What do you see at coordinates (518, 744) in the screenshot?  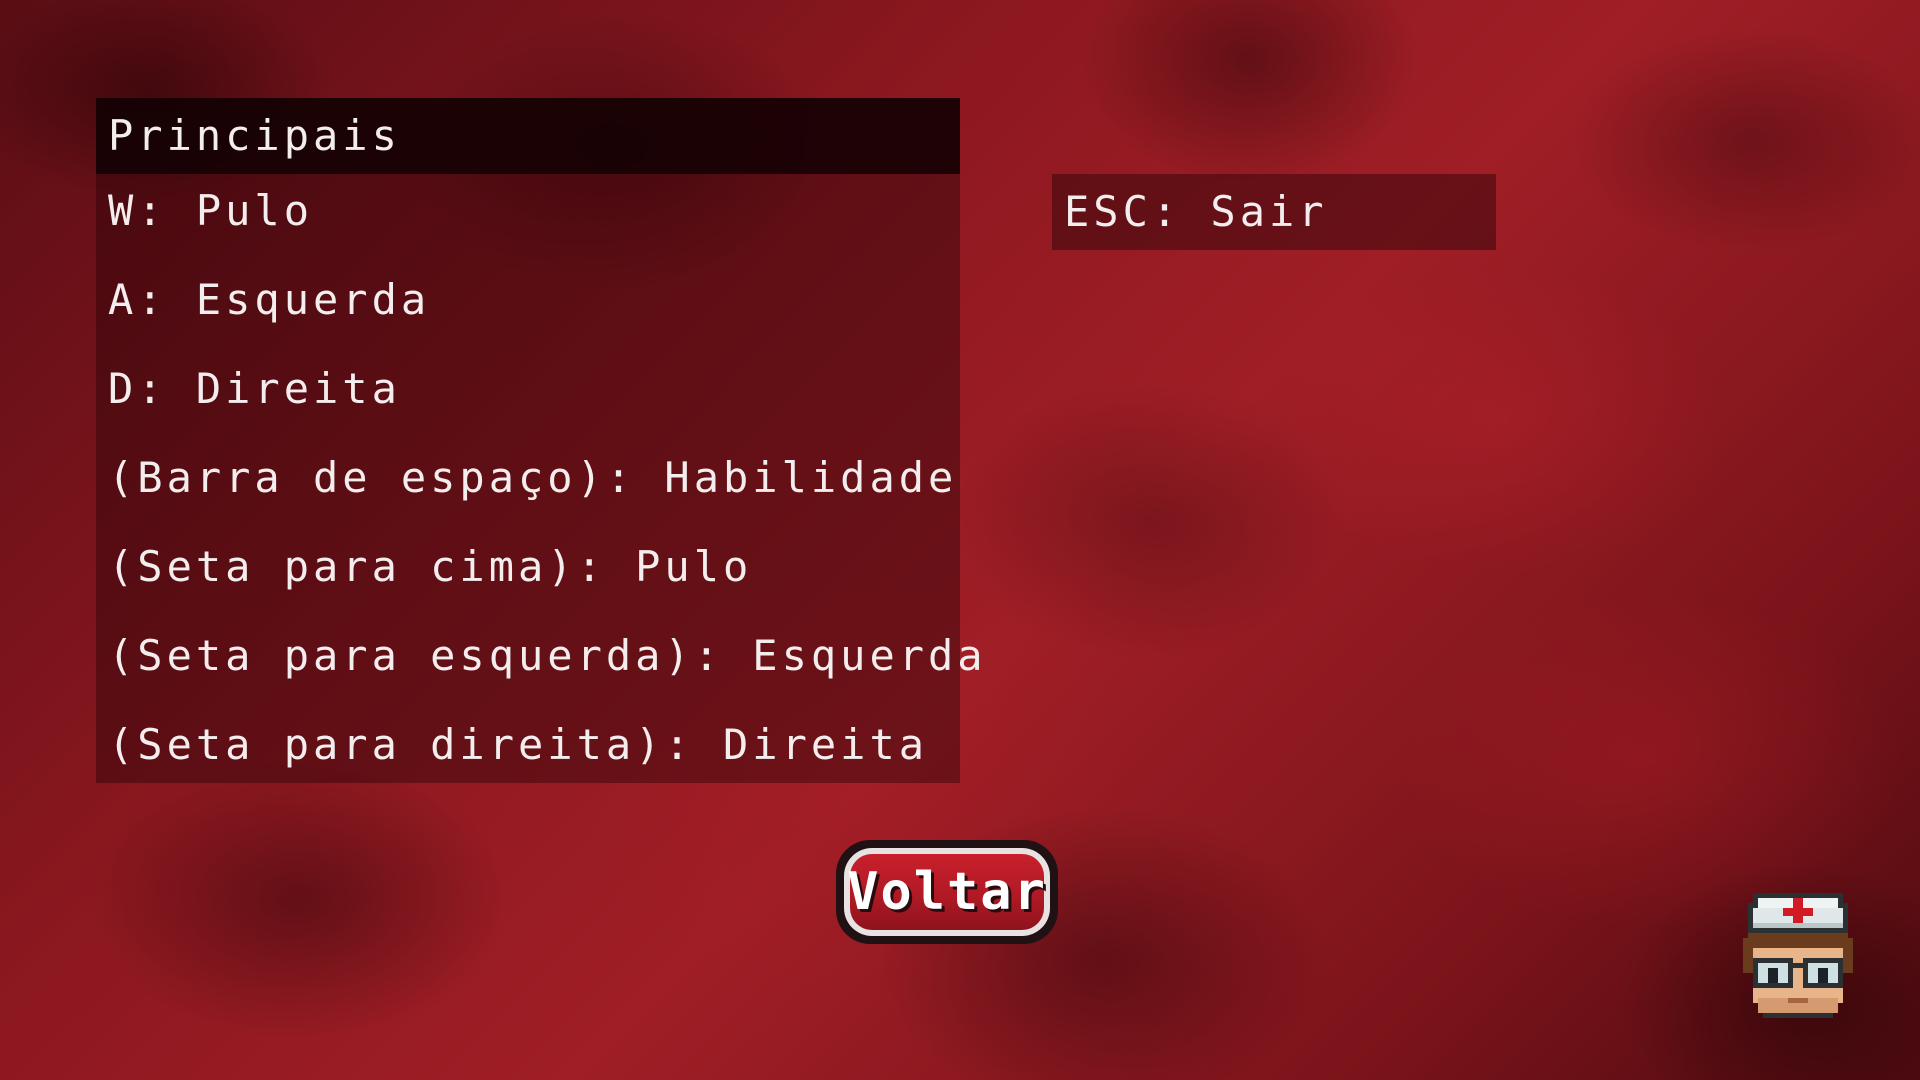 I see `control-row-arrow-right: (Seta para direita): Direita` at bounding box center [518, 744].